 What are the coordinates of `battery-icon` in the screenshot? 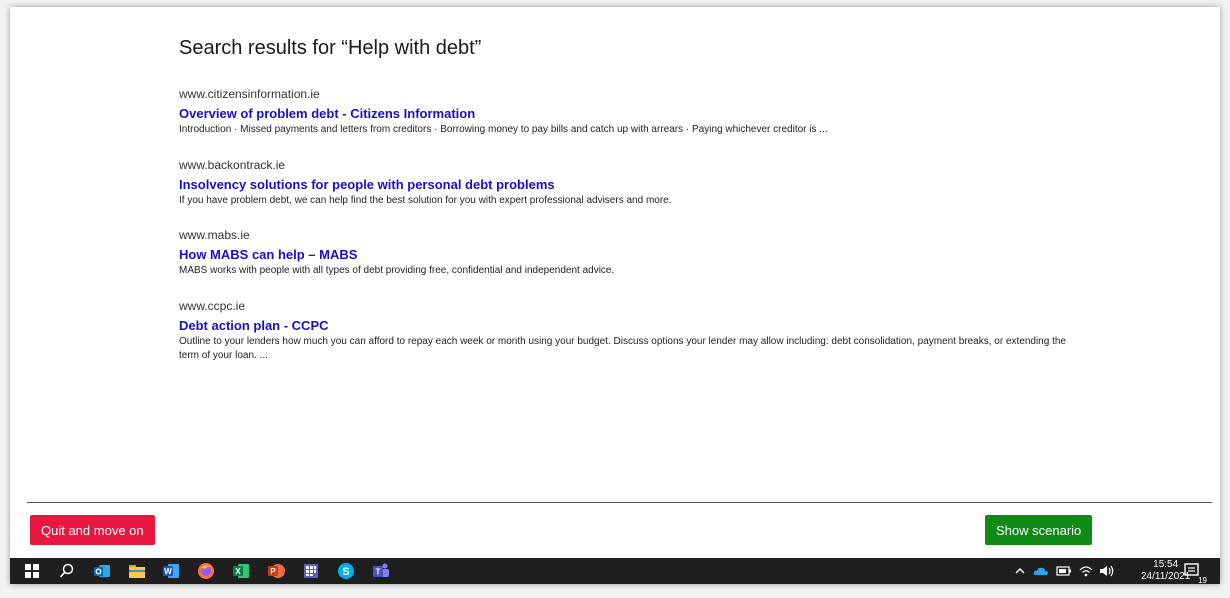 It's located at (1064, 571).